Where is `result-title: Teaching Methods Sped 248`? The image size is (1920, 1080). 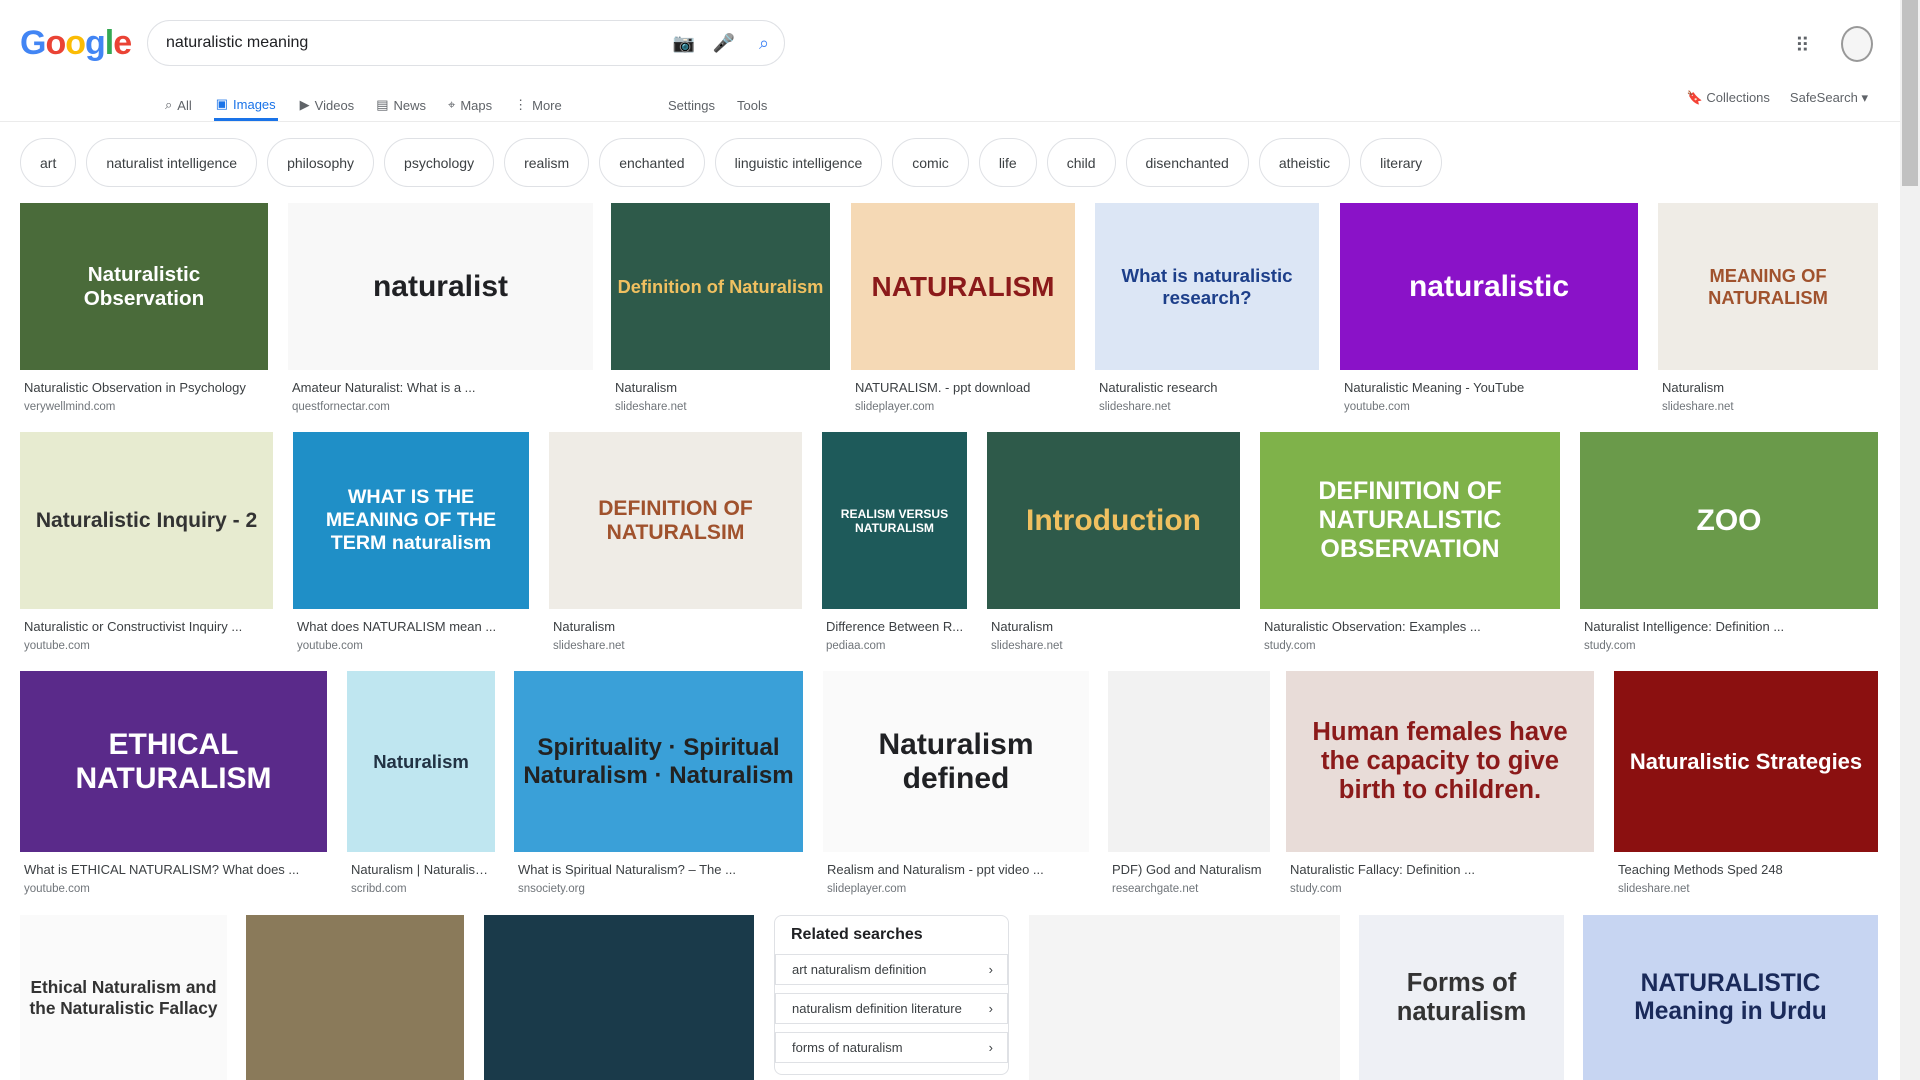
result-title: Teaching Methods Sped 248 is located at coordinates (1746, 869).